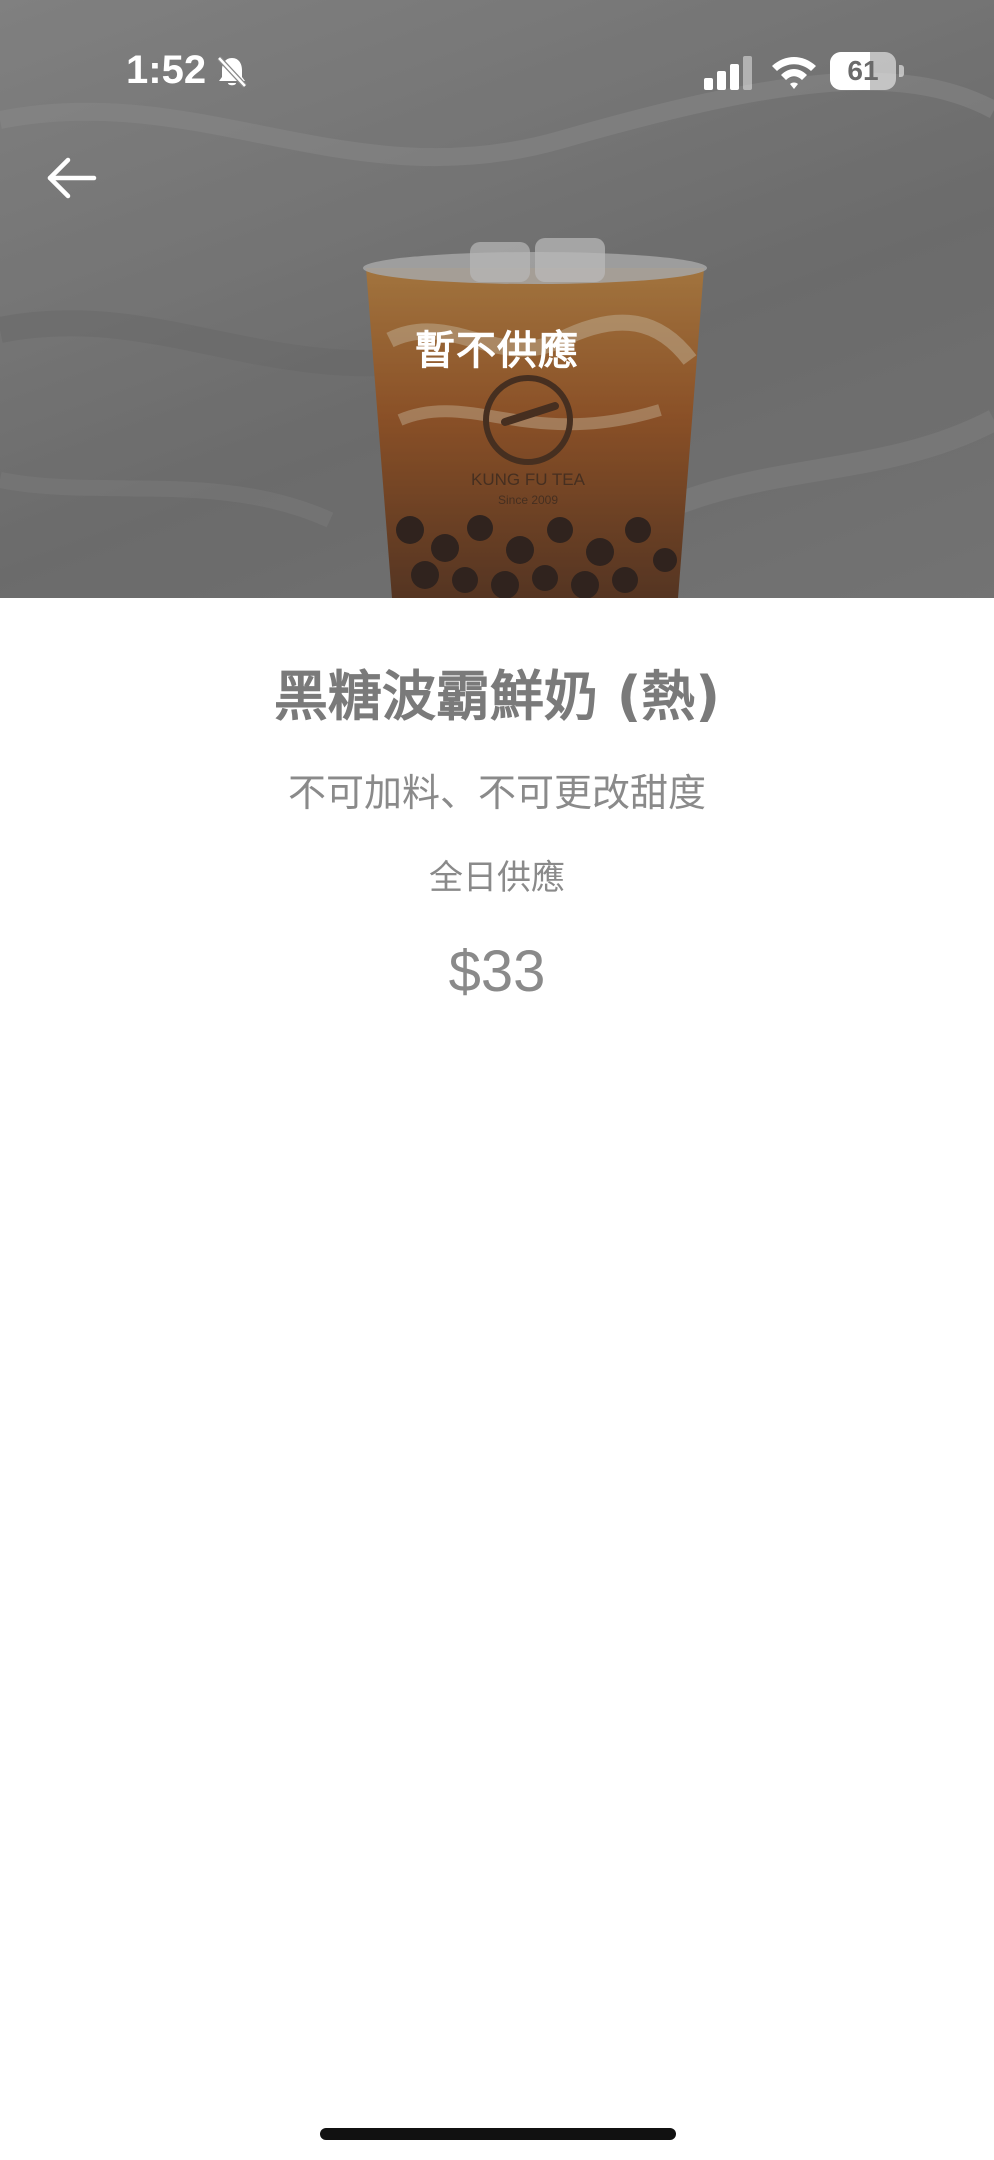 The height and width of the screenshot is (2160, 994). What do you see at coordinates (232, 72) in the screenshot?
I see `bell-slash-icon` at bounding box center [232, 72].